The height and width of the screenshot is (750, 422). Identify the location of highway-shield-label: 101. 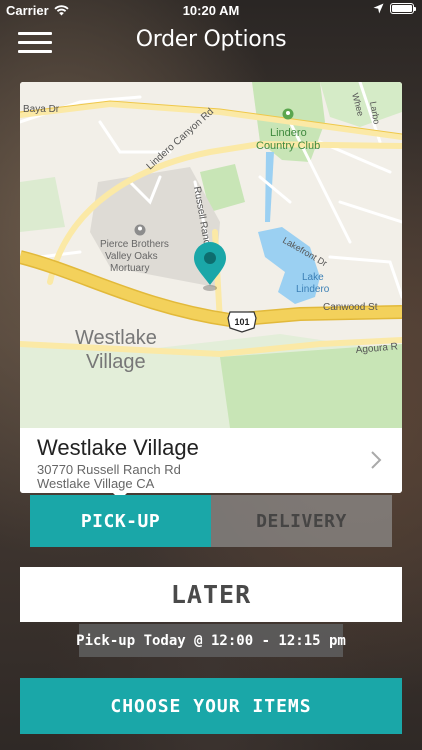
(241, 322).